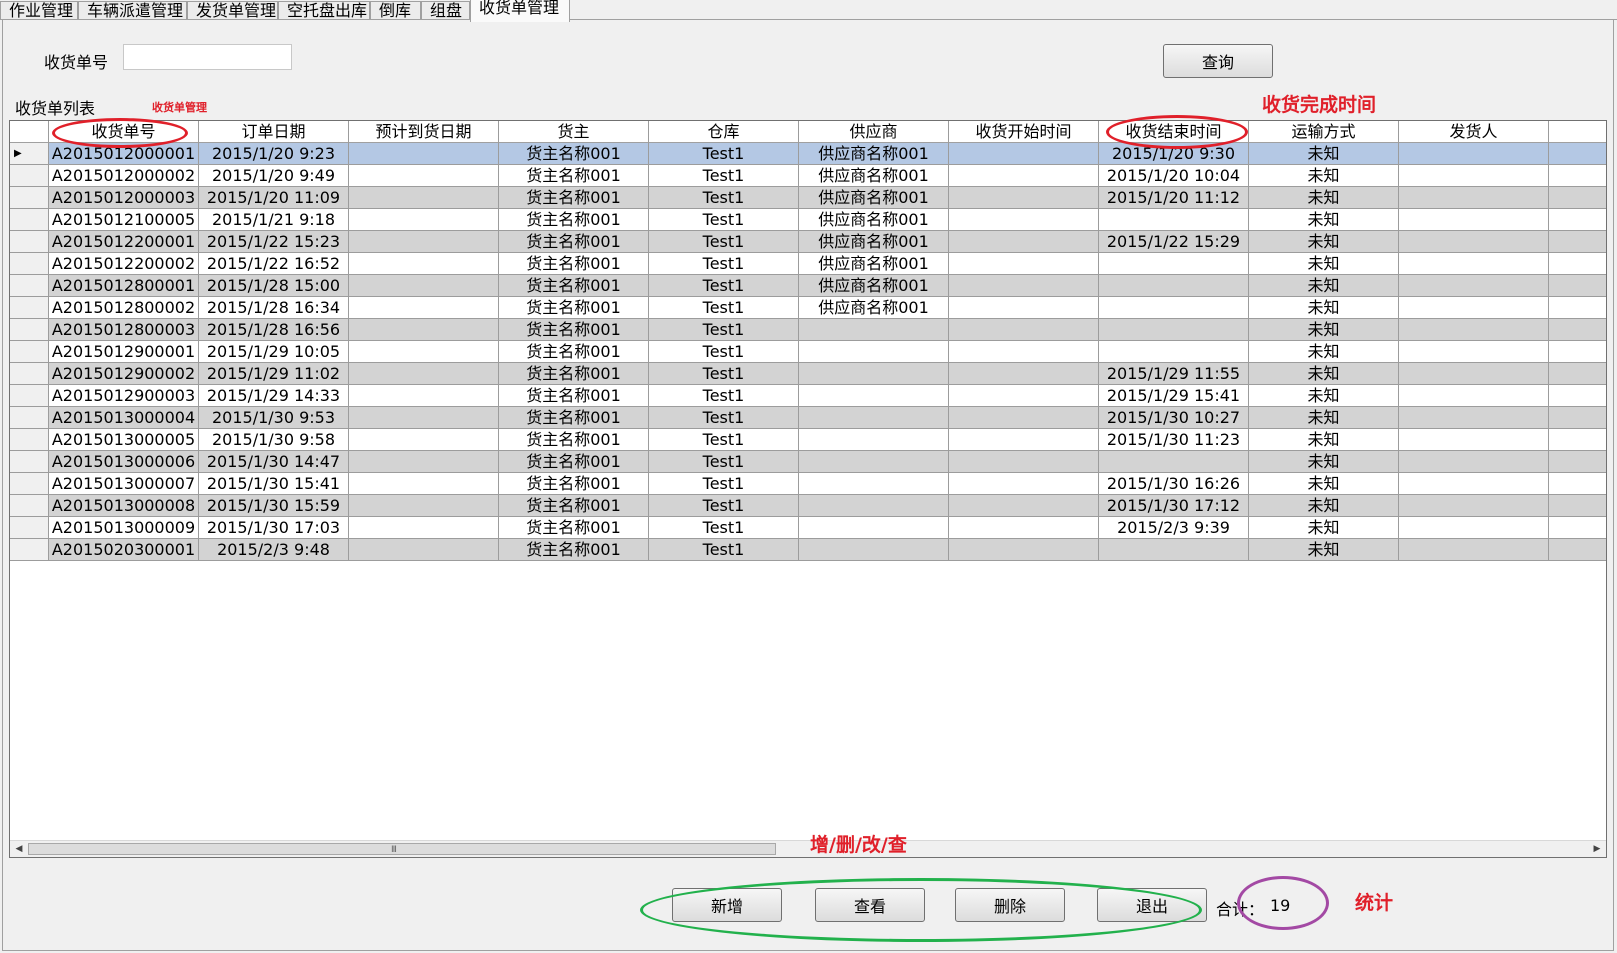  I want to click on table-cell: 2015/1/29 14:33, so click(274, 396).